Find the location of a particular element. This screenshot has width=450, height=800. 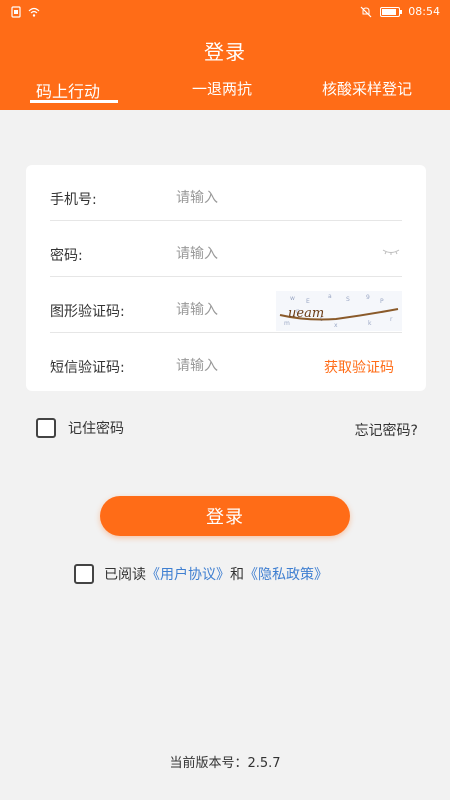

forgot-password-link: 忘记密码? is located at coordinates (386, 430).